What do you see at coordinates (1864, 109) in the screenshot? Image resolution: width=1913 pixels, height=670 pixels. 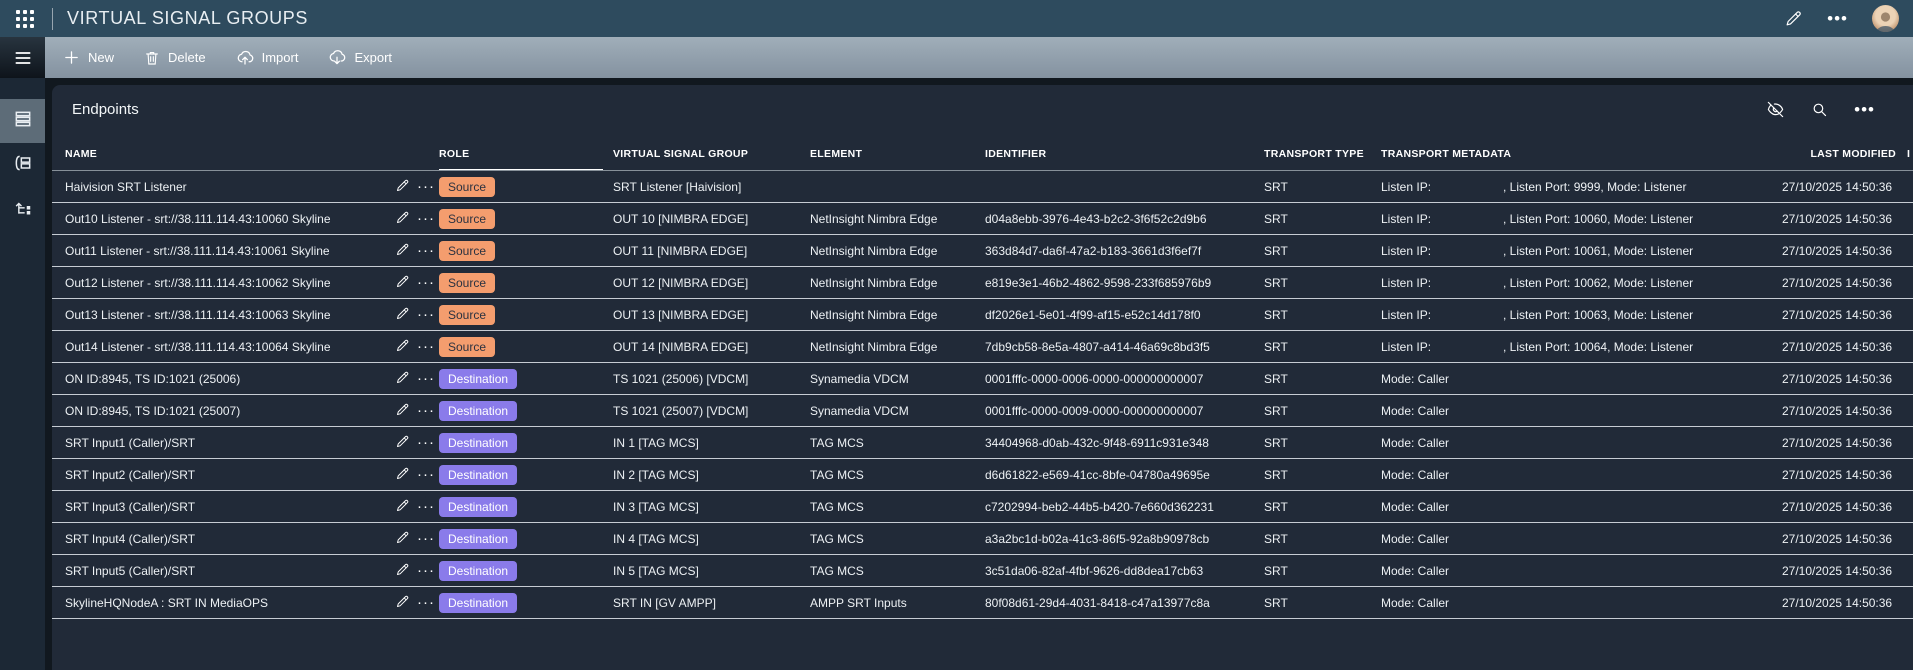 I see `ellipsis-icon: •••` at bounding box center [1864, 109].